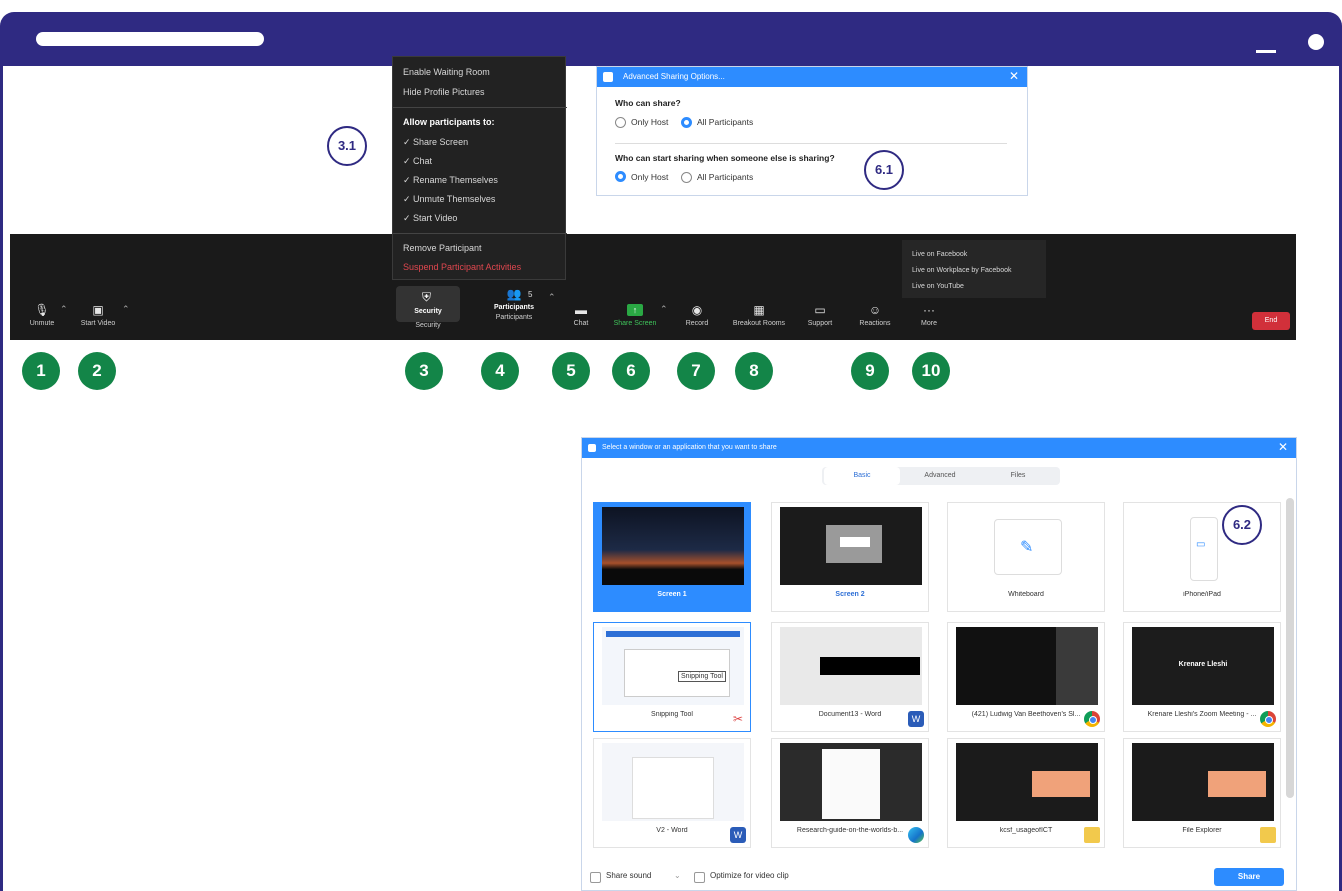  I want to click on support-button: ▭ Support, so click(820, 315).